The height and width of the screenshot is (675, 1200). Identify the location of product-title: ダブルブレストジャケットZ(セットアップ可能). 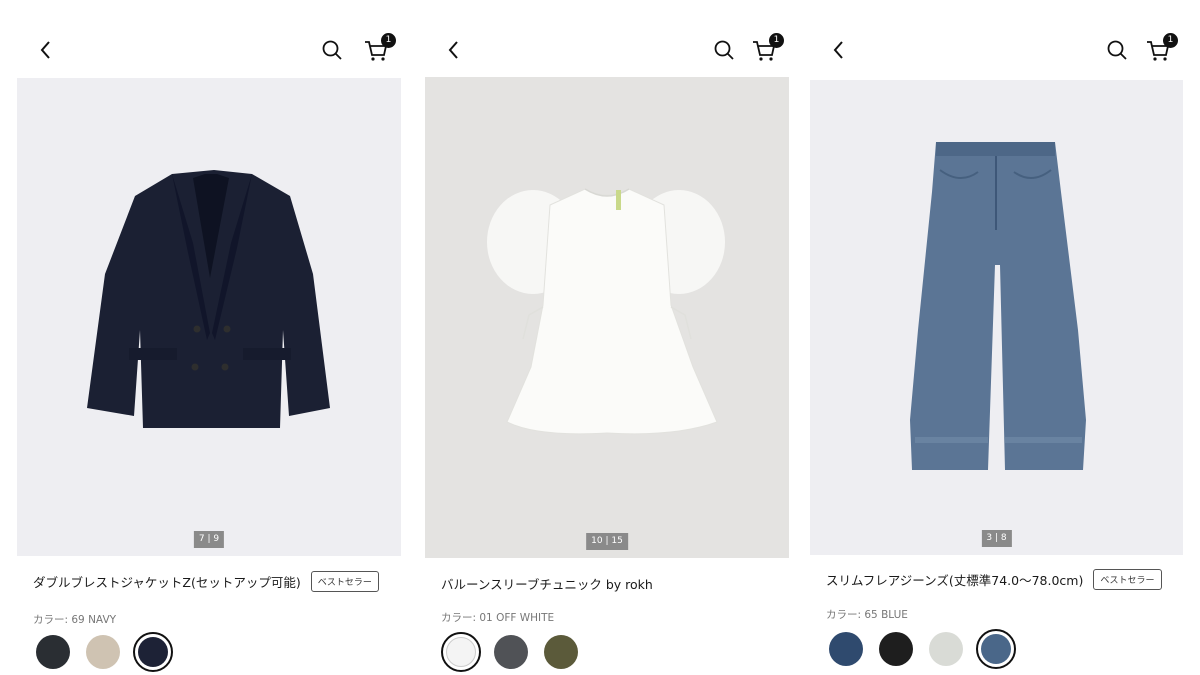
(167, 581).